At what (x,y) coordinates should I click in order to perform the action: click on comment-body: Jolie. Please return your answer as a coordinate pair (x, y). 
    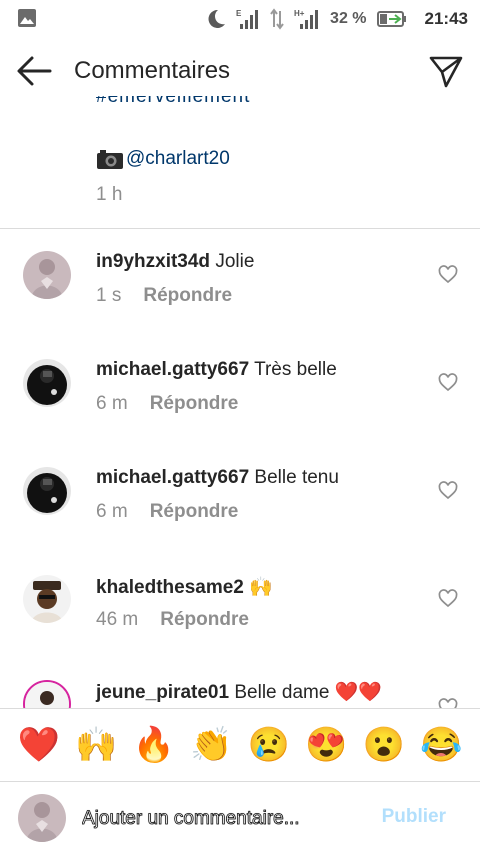
    Looking at the image, I should click on (235, 261).